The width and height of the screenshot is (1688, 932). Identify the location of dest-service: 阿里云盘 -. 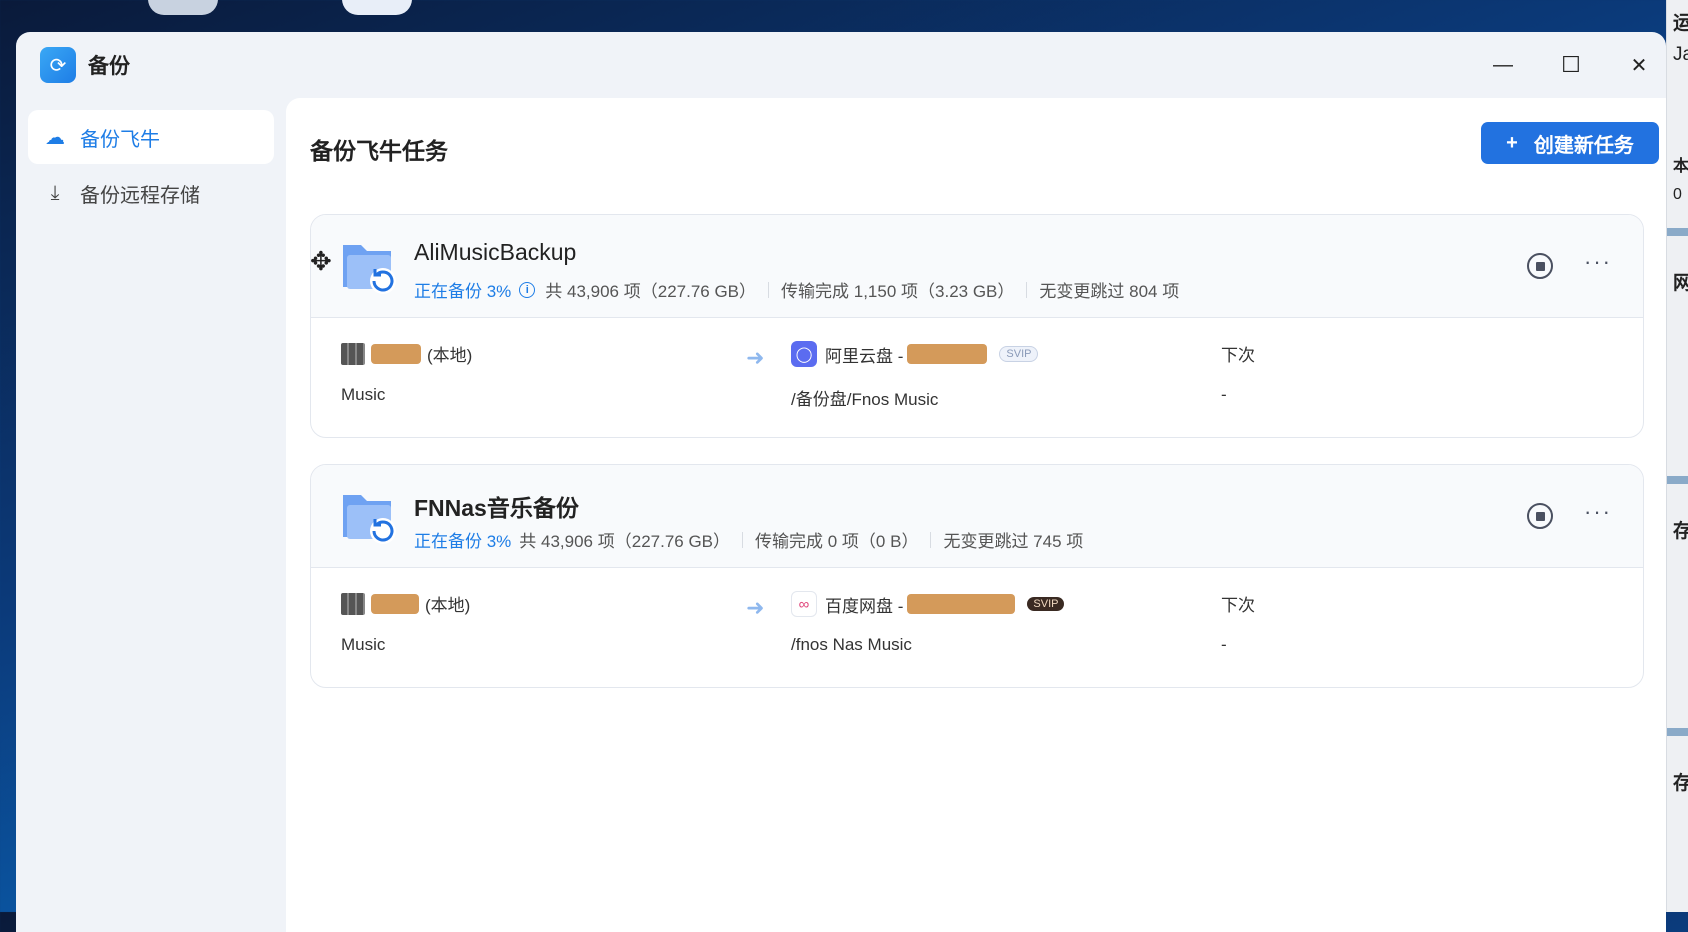
(864, 356).